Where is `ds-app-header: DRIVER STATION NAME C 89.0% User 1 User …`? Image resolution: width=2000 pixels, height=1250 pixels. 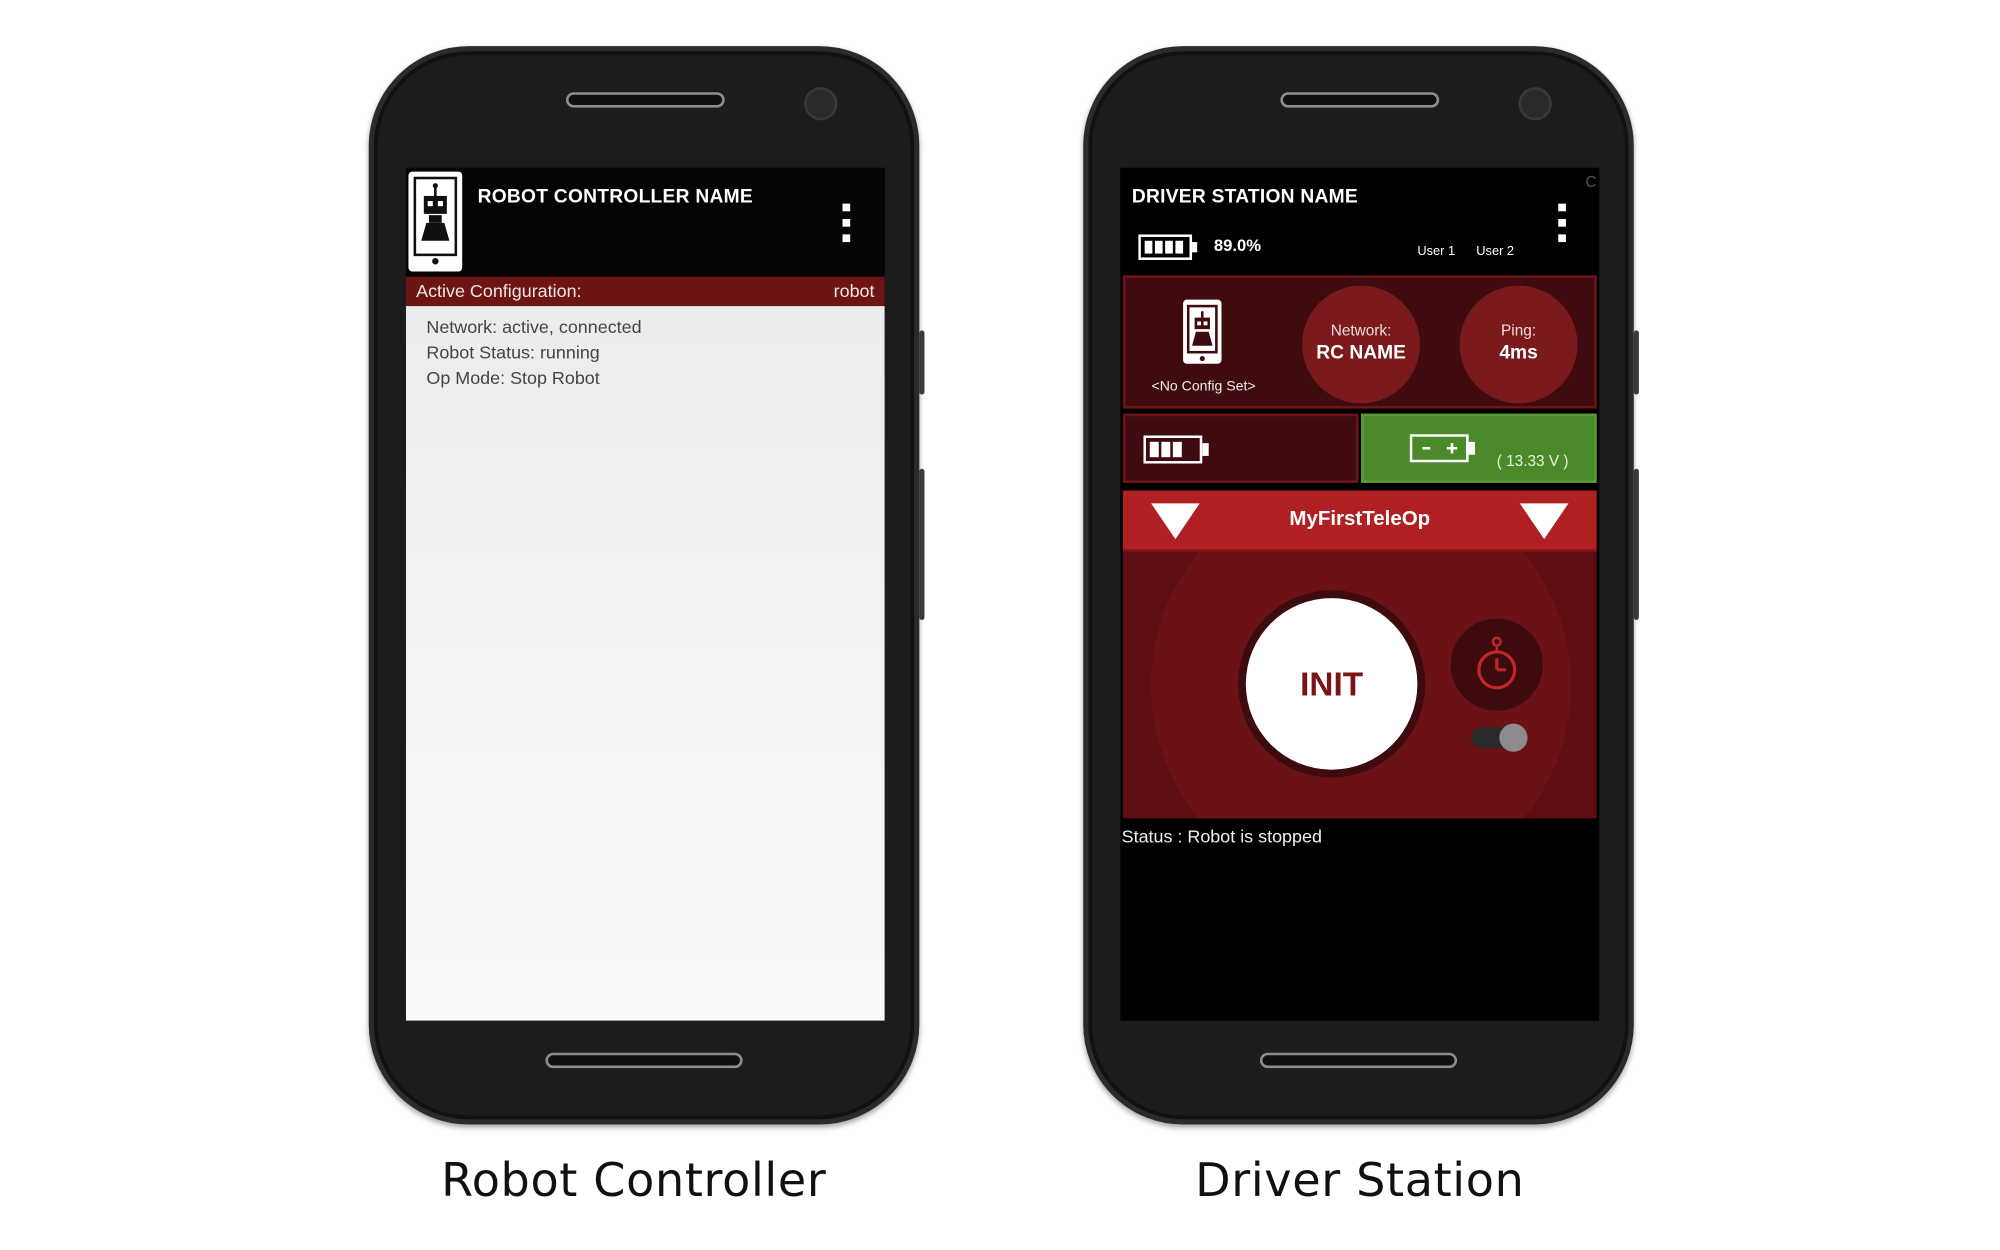
ds-app-header: DRIVER STATION NAME C 89.0% User 1 User … is located at coordinates (1360, 221).